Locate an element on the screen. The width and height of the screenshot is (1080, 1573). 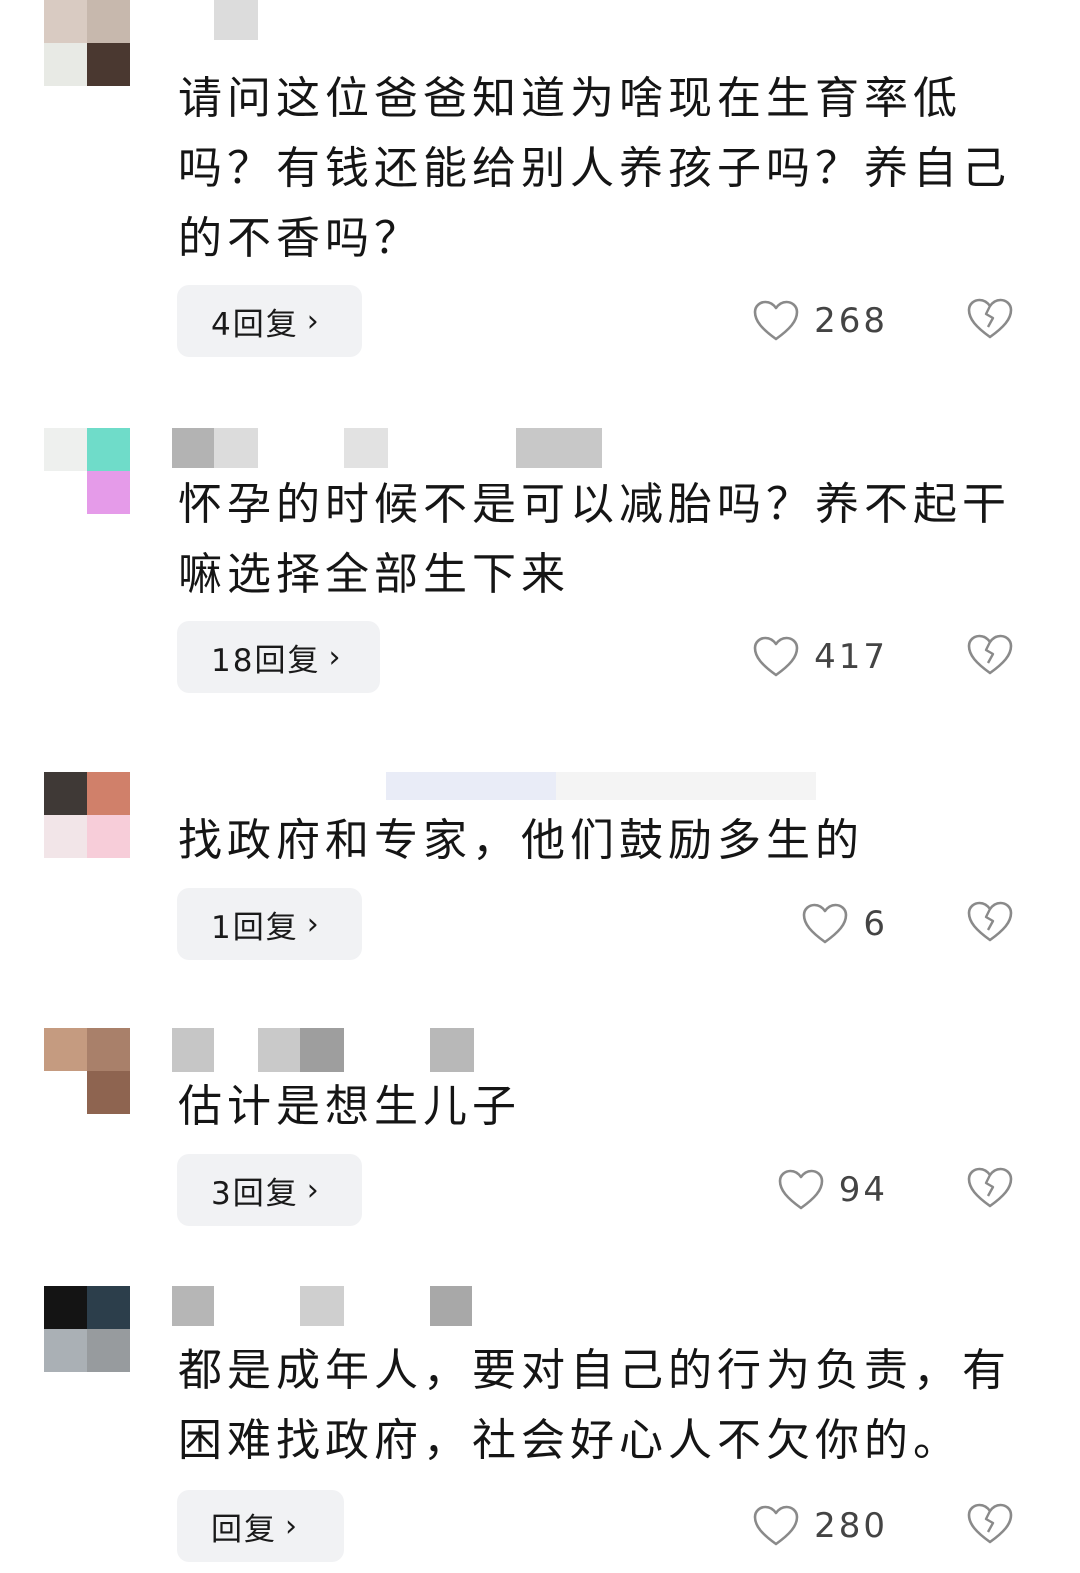
comment-text: 找政府和专家，他们鼓励多生的 is located at coordinates (521, 840).